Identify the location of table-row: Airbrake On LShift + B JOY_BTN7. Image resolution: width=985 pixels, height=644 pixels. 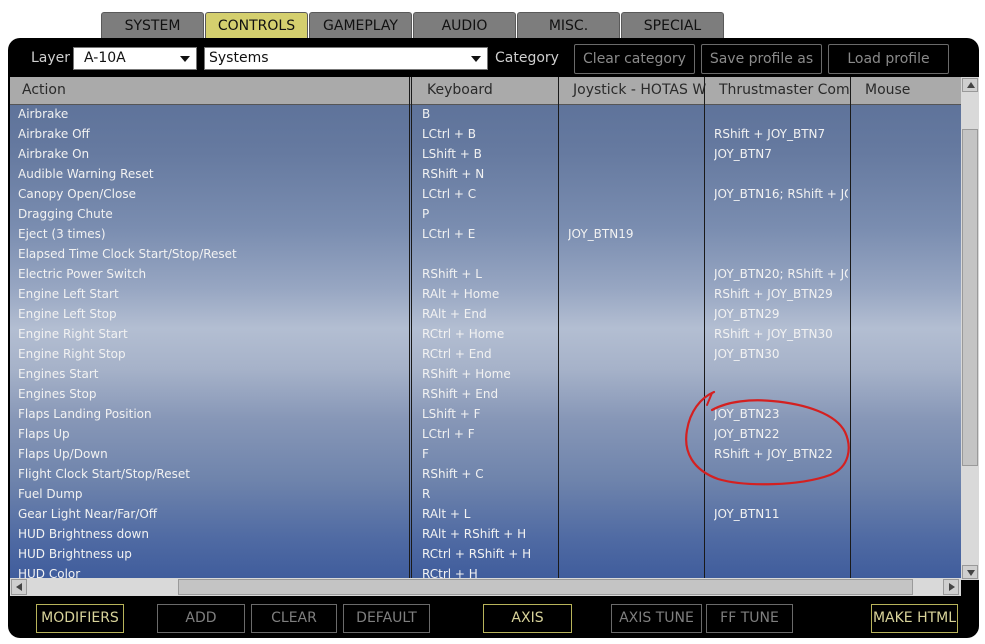
(485, 154).